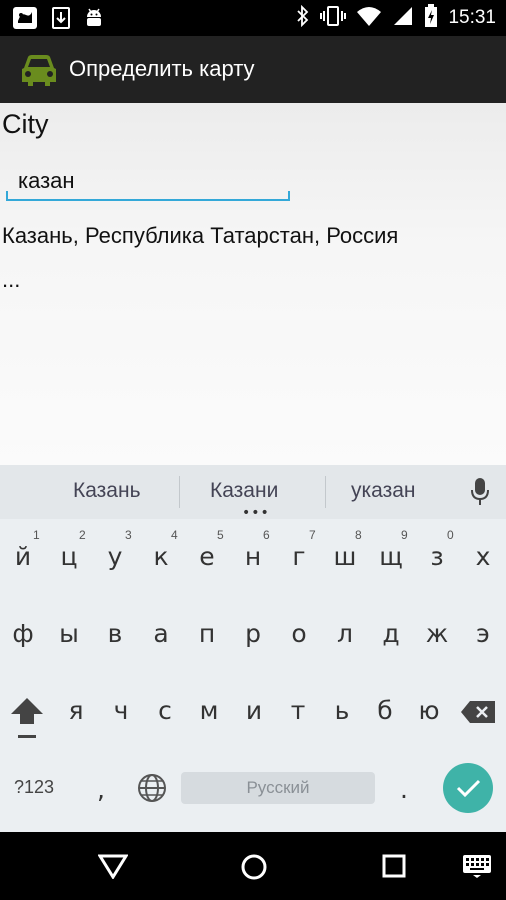 The height and width of the screenshot is (900, 506). What do you see at coordinates (483, 556) in the screenshot?
I see `key-letter: х` at bounding box center [483, 556].